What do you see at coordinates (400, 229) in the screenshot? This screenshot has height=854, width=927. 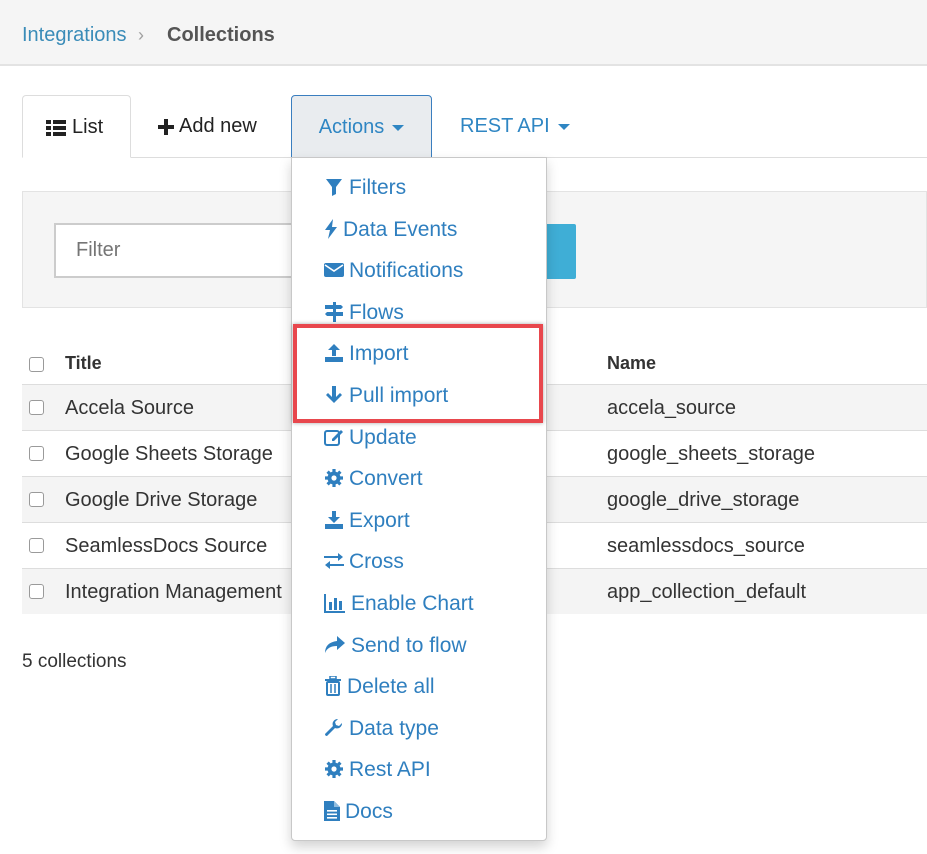 I see `menu-item-label: Data Events` at bounding box center [400, 229].